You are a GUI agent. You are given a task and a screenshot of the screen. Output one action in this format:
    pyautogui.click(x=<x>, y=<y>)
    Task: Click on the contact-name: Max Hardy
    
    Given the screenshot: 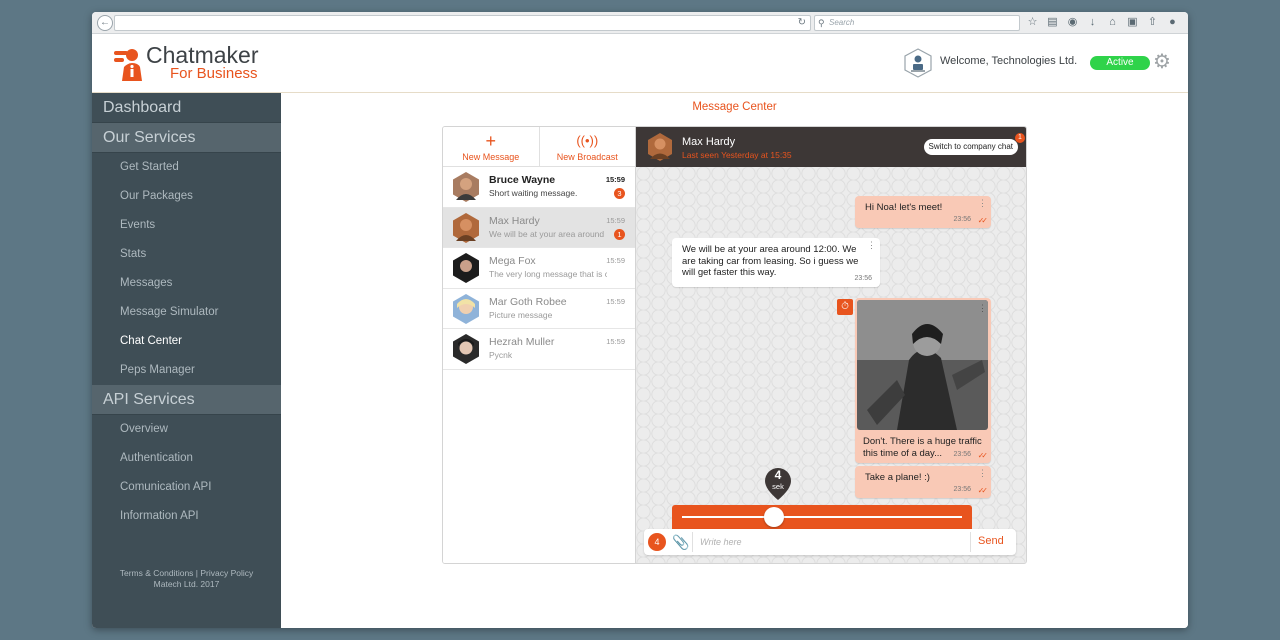 What is the action you would take?
    pyautogui.click(x=514, y=220)
    